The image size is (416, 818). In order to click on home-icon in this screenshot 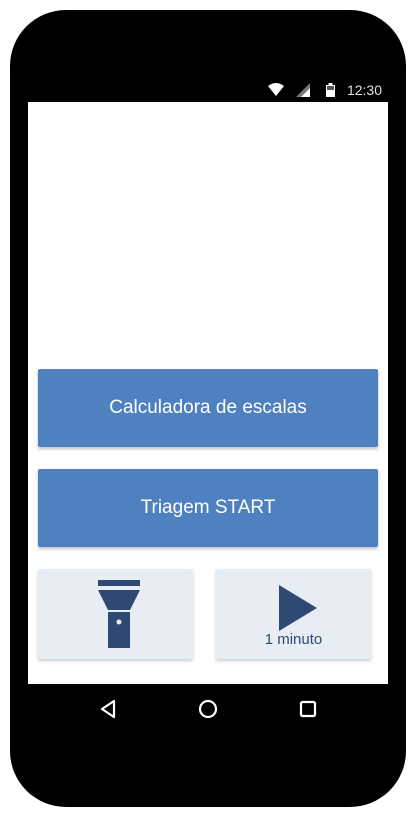, I will do `click(208, 709)`.